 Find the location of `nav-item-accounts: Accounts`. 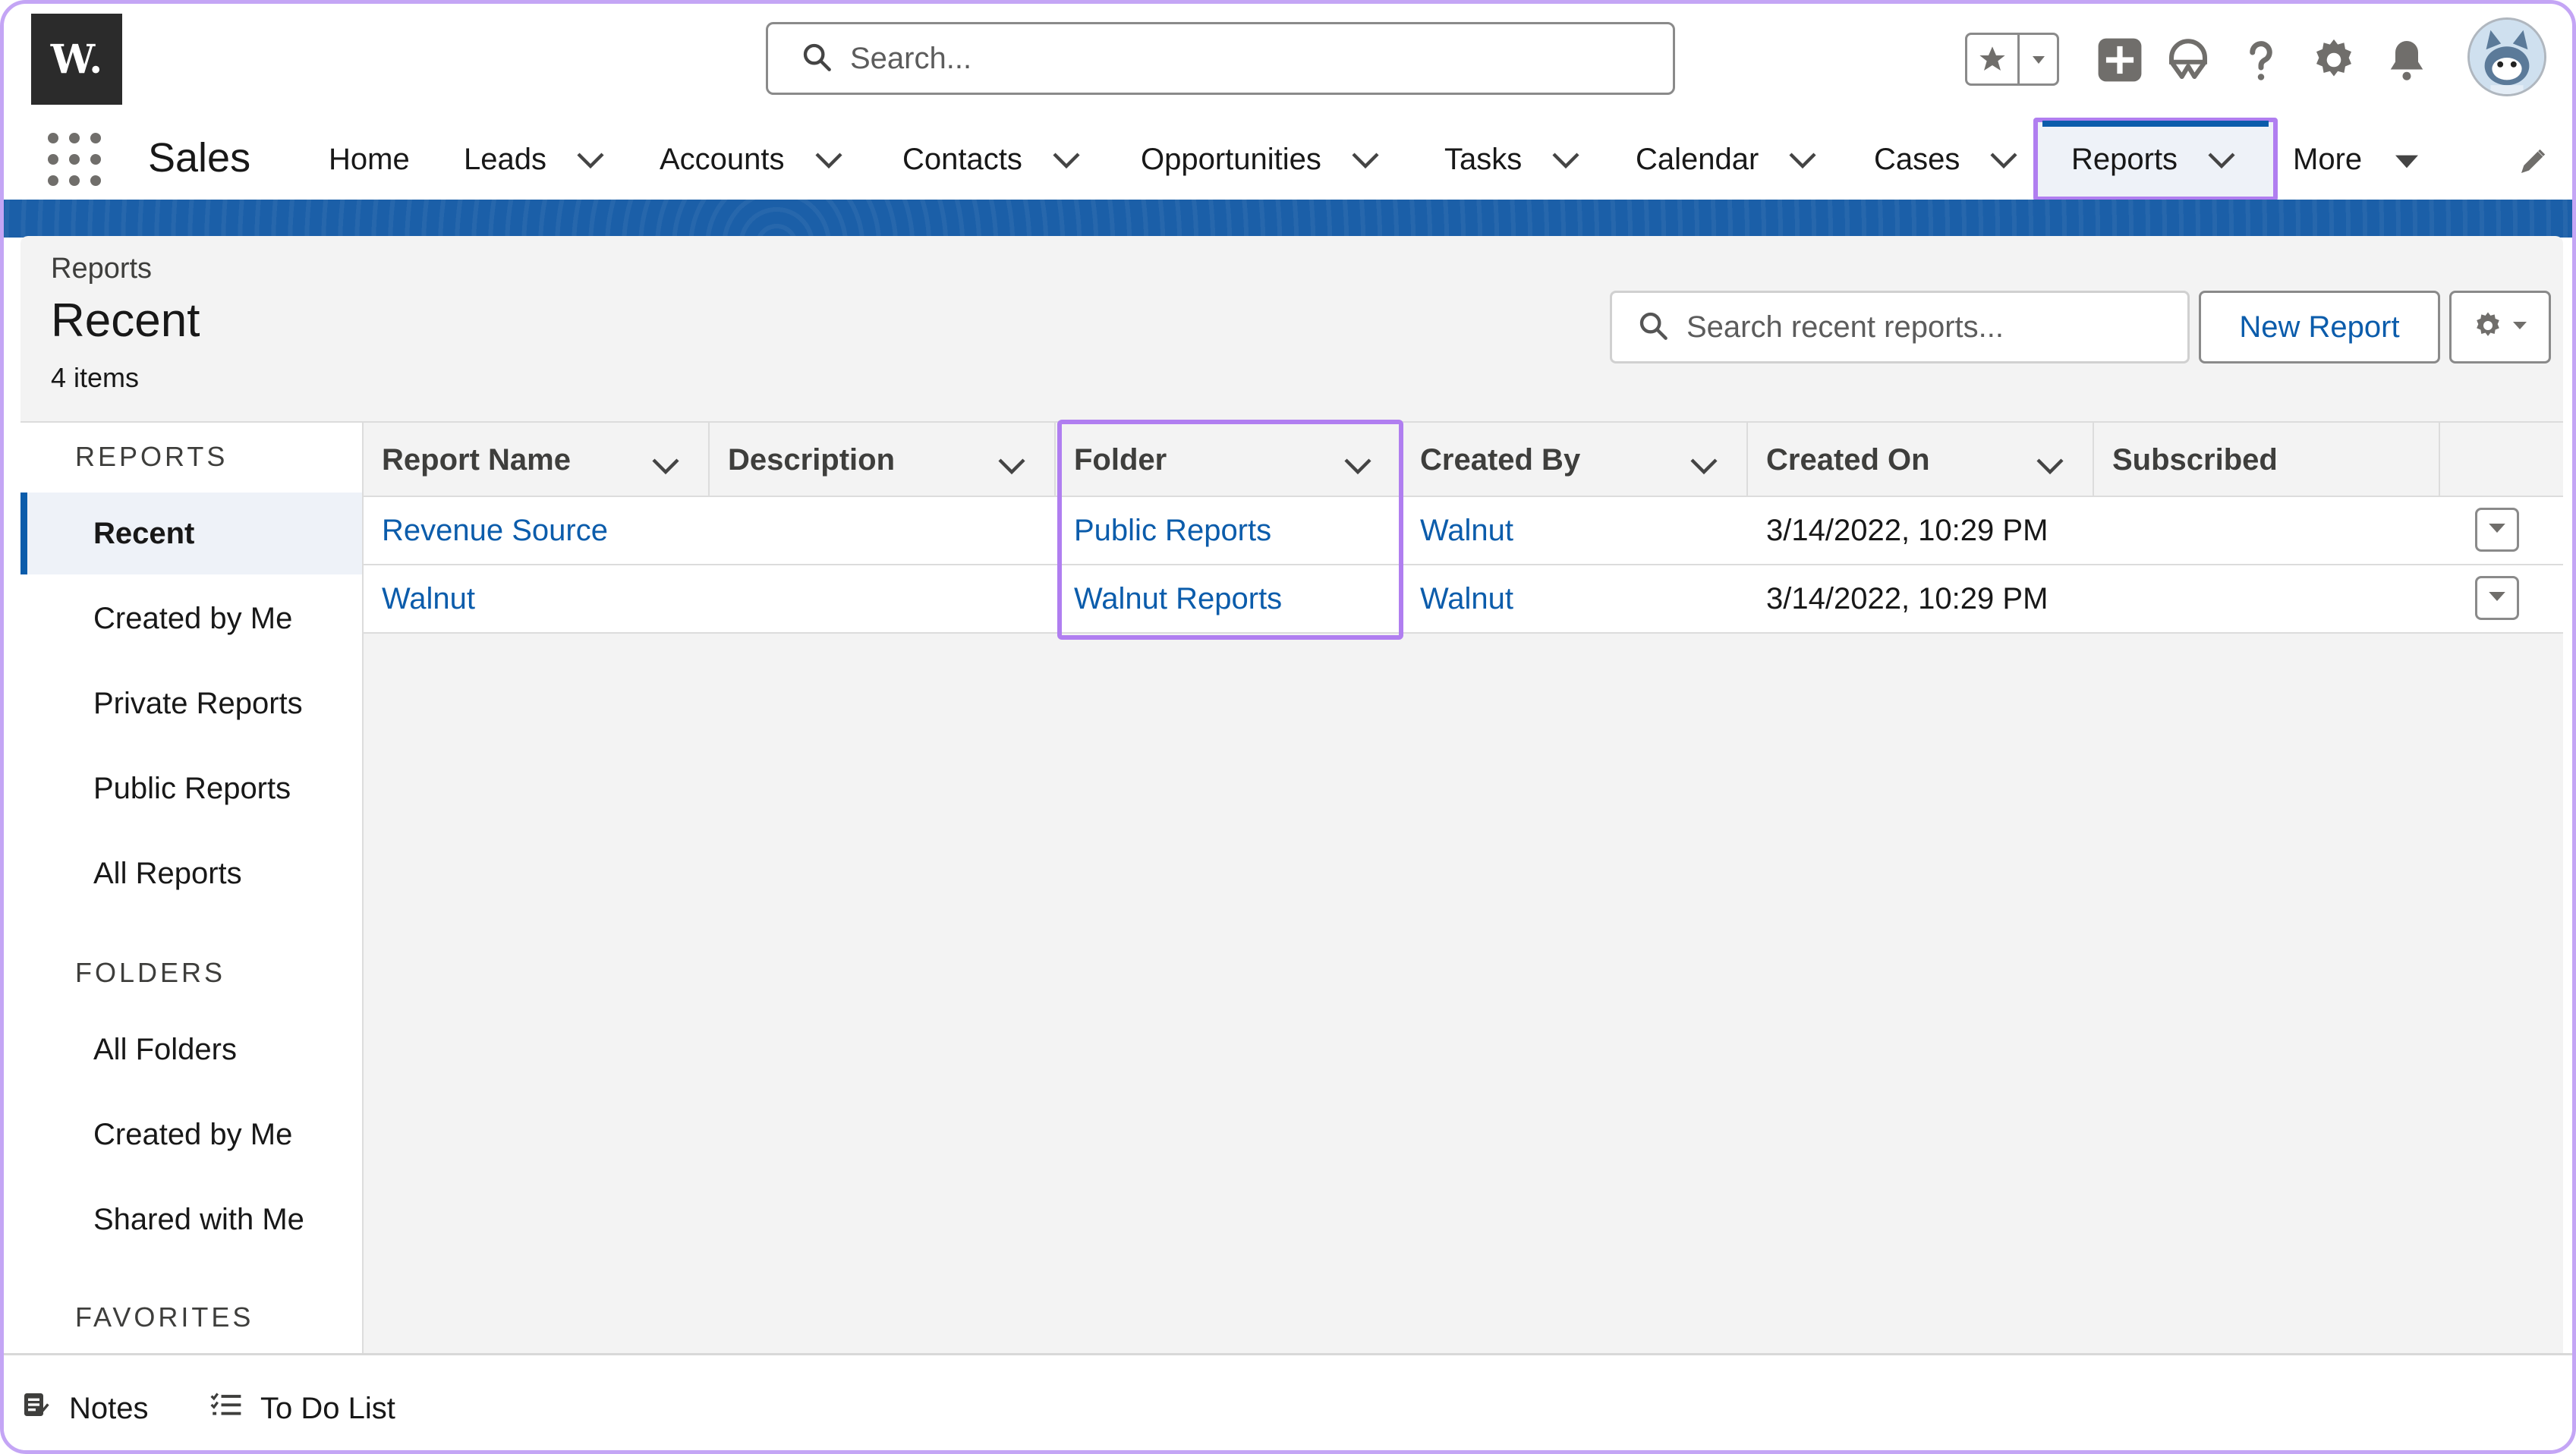

nav-item-accounts: Accounts is located at coordinates (752, 160).